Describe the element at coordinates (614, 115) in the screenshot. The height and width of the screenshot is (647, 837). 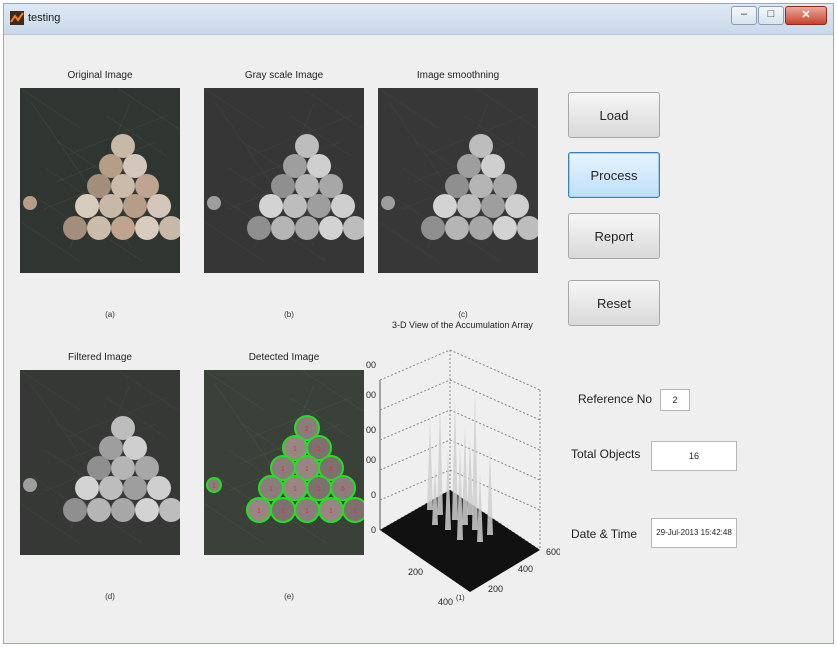
I see `load-button: Load` at that location.